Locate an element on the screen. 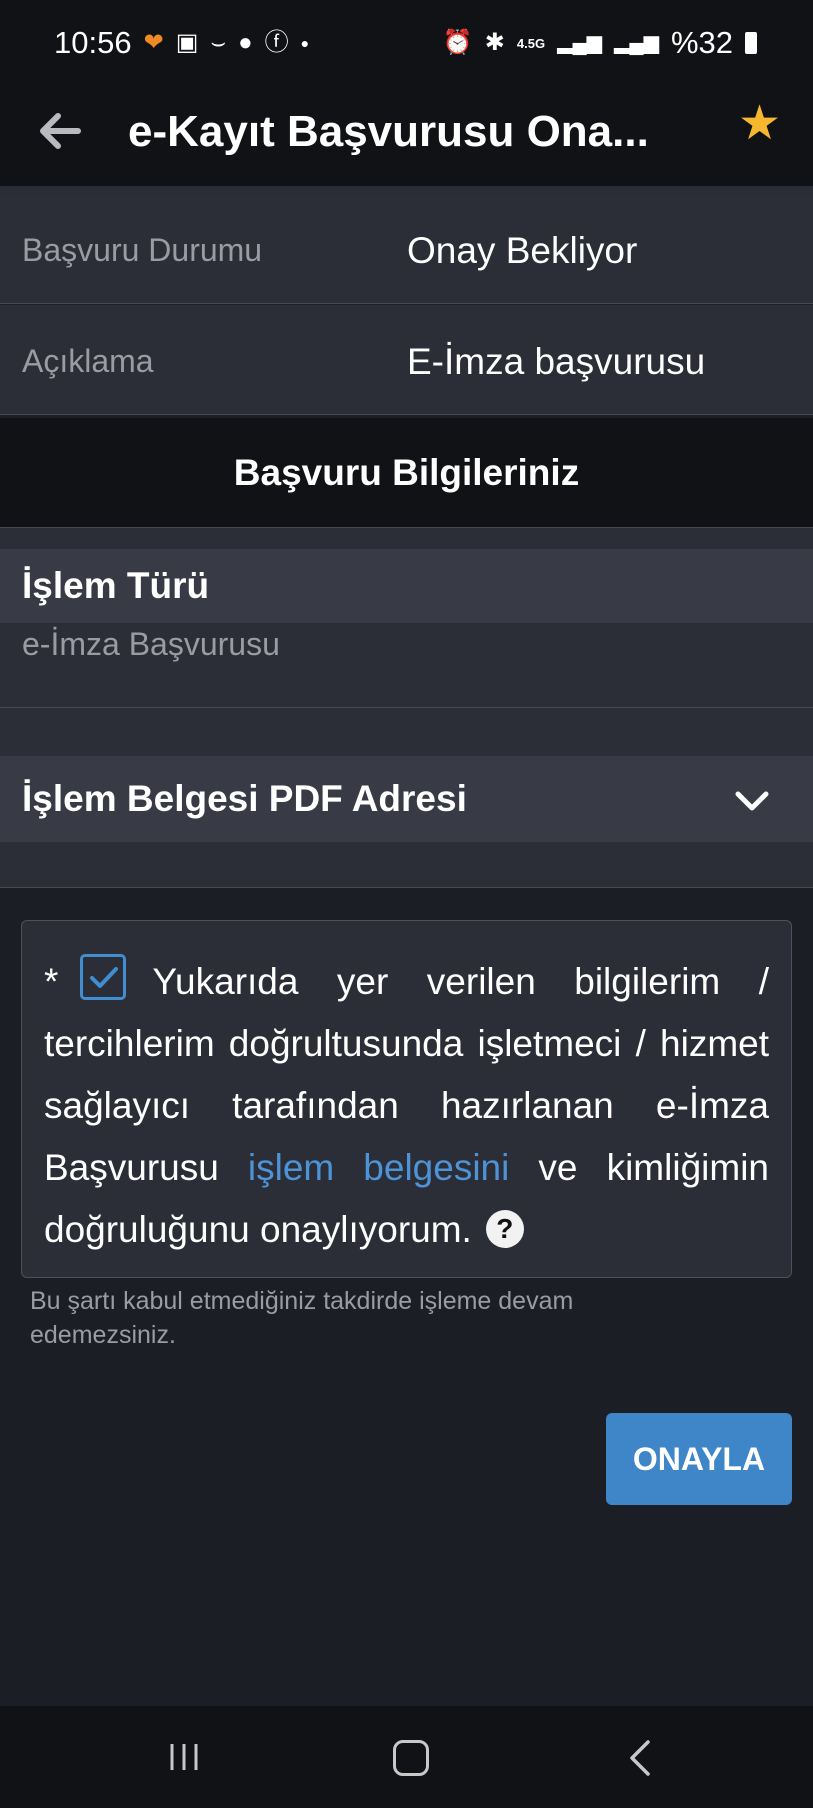 This screenshot has width=813, height=1808. islem-turu-panel: İşlem Türü e-İmza Başvurusu is located at coordinates (406, 618).